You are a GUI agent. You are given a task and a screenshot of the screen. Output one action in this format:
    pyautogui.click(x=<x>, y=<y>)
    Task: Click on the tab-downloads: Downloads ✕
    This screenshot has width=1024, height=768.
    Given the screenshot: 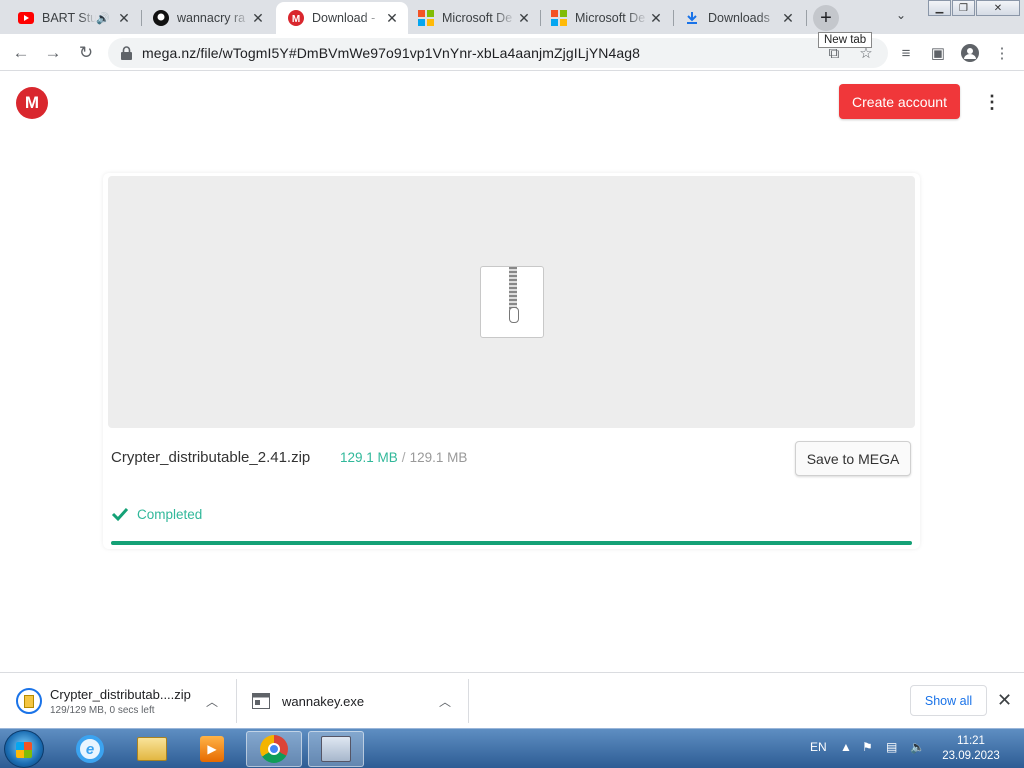 What is the action you would take?
    pyautogui.click(x=739, y=18)
    